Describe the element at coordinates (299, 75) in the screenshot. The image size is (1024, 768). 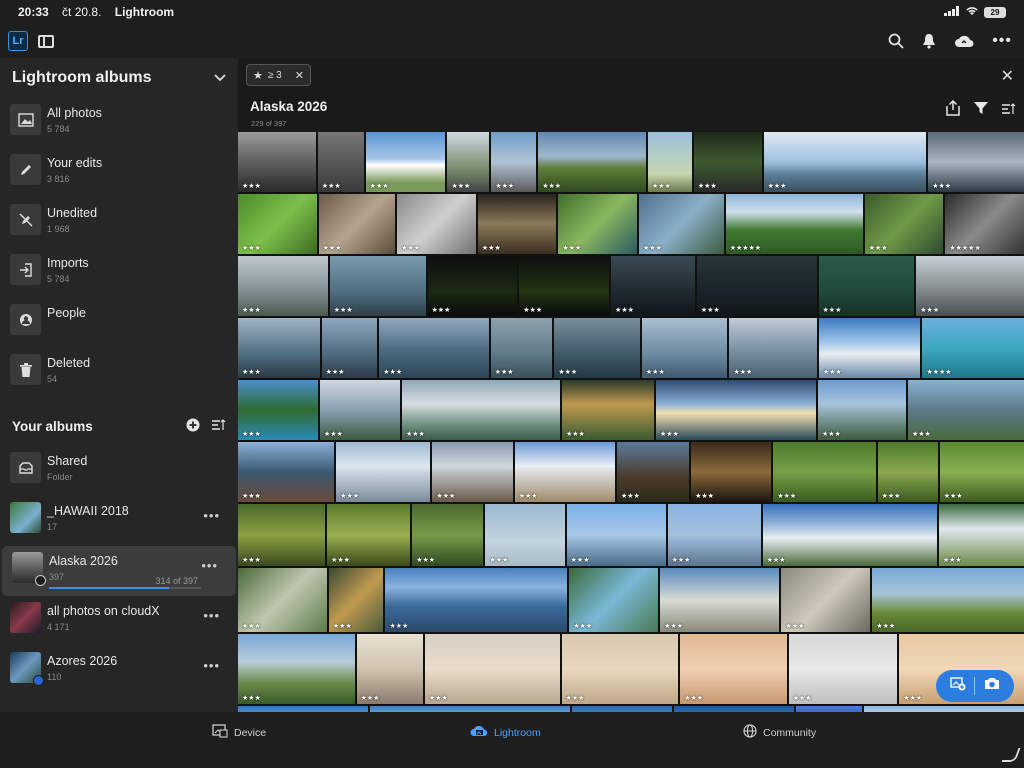
I see `close-icon: ✕` at that location.